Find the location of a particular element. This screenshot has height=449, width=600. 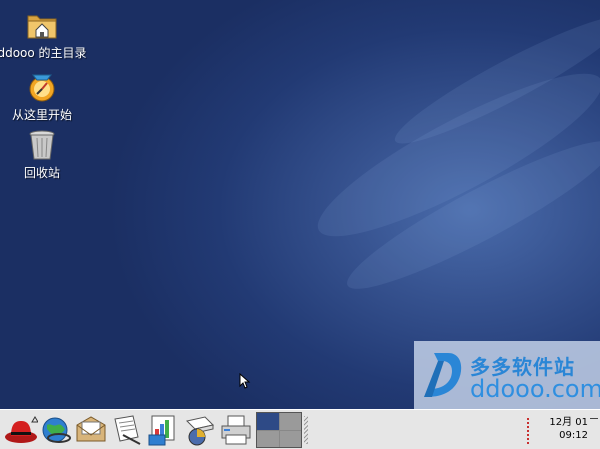

mouse-pointer-icon is located at coordinates (245, 381).